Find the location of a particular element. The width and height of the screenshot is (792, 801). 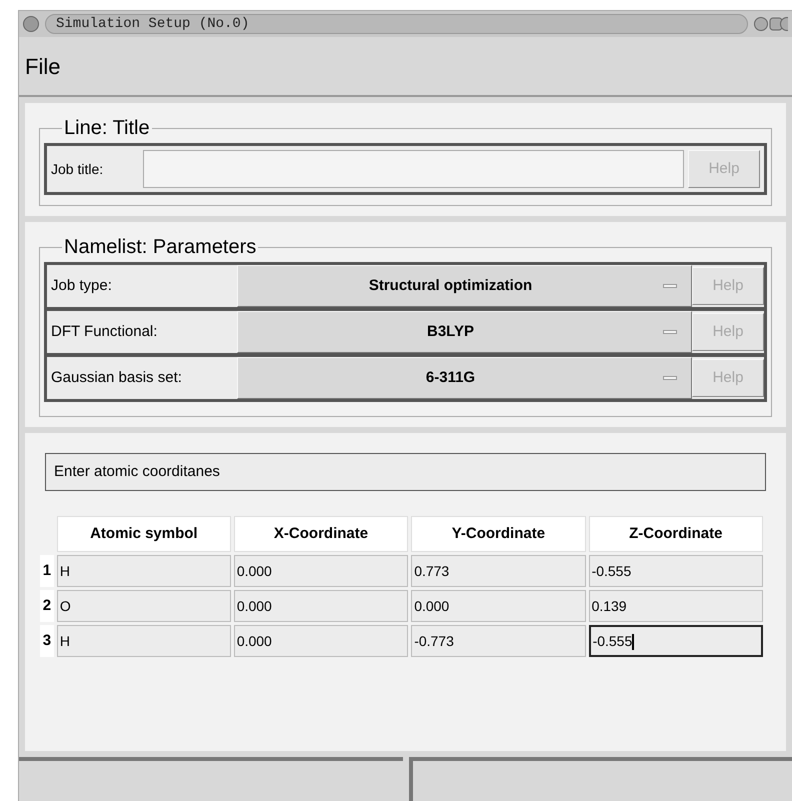

job-title-field is located at coordinates (413, 169).